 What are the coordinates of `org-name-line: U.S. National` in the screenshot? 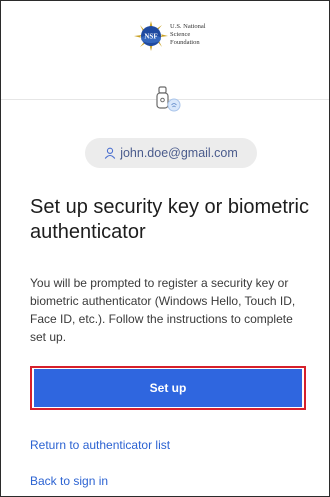 It's located at (188, 26).